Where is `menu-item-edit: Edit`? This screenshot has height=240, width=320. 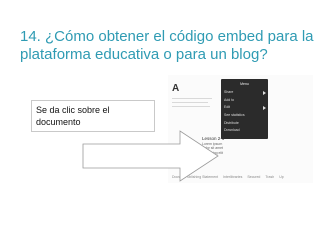 menu-item-edit: Edit is located at coordinates (227, 107).